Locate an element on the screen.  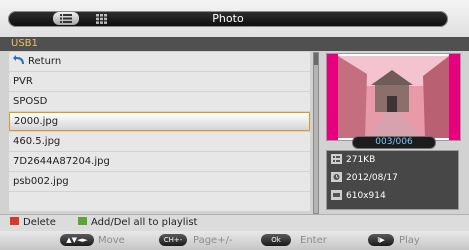
list-item-label: PVR is located at coordinates (23, 81).